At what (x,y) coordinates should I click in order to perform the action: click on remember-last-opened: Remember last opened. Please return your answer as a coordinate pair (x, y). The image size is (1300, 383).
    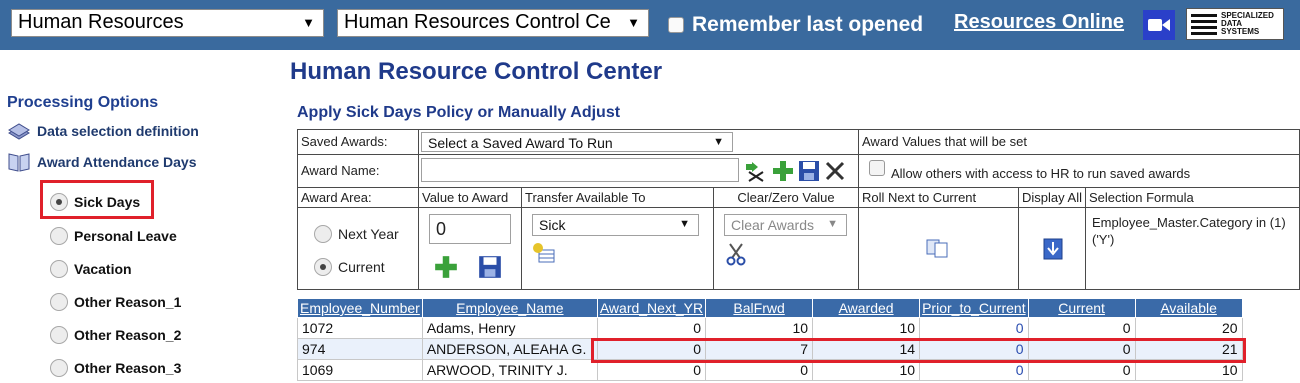
    Looking at the image, I should click on (795, 25).